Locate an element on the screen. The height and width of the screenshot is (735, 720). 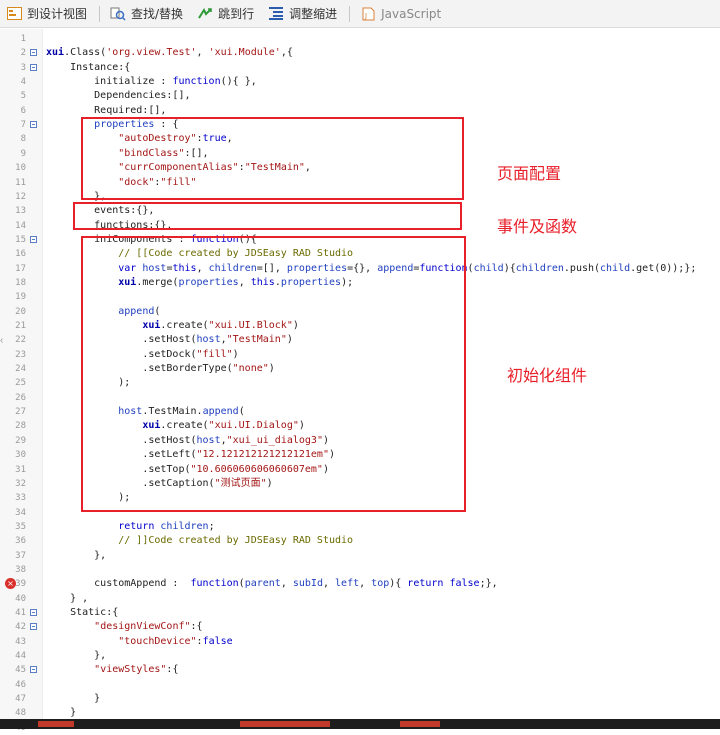
line-number: 32 is located at coordinates (20, 483).